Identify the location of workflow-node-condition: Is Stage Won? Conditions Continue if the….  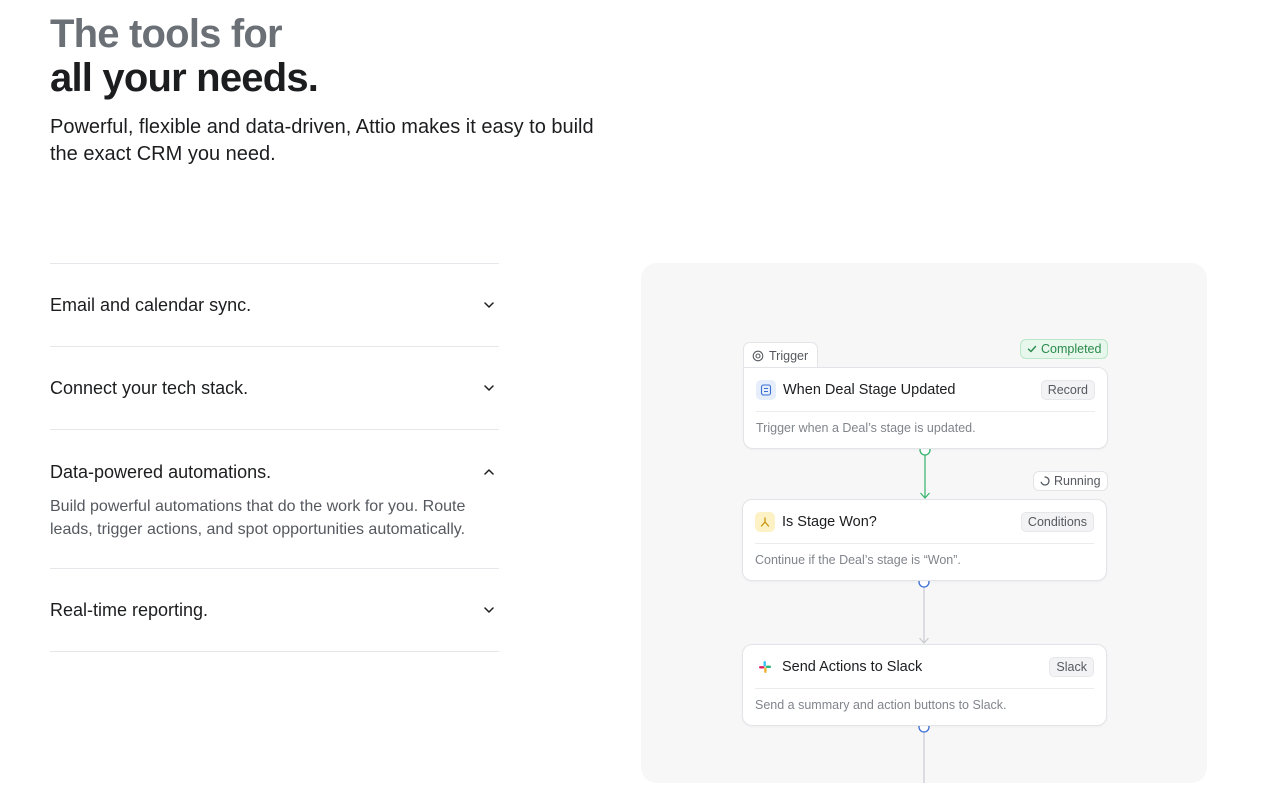
(924, 540).